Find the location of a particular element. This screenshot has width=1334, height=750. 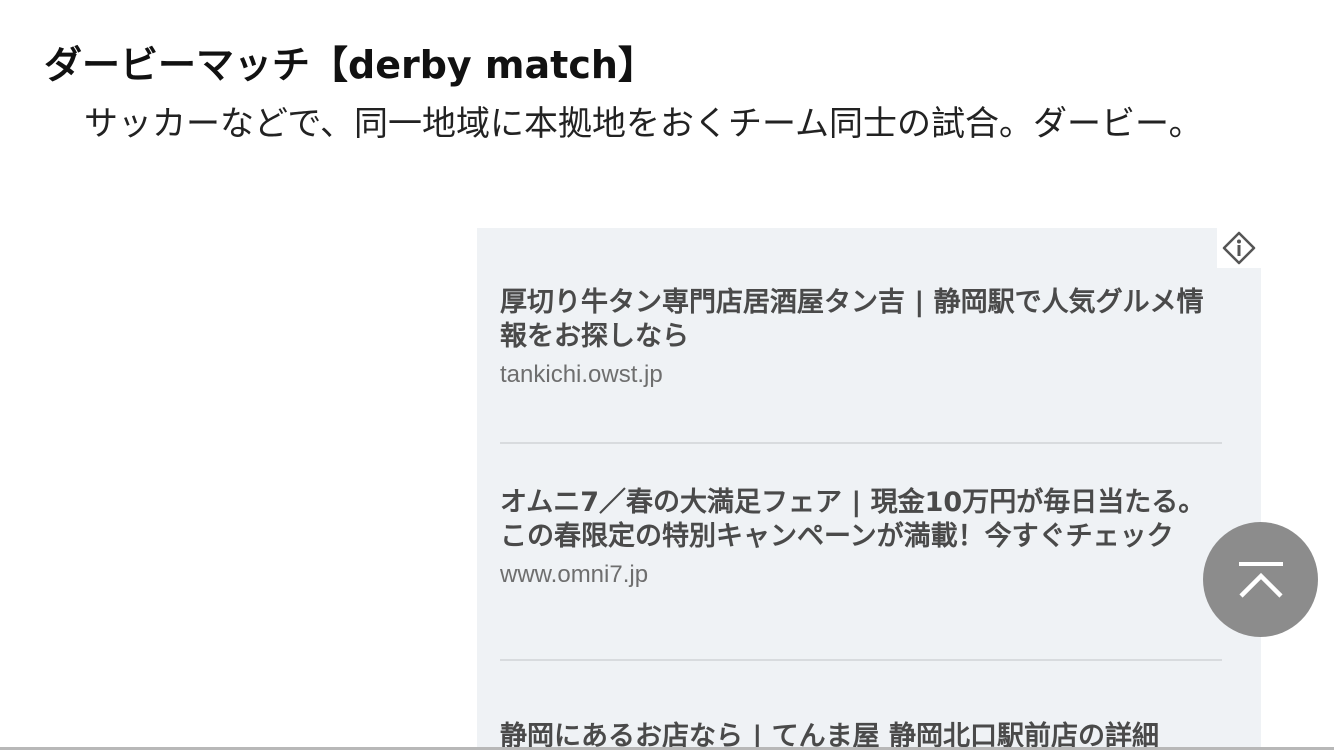

chevron-up-icon is located at coordinates (1260, 579).